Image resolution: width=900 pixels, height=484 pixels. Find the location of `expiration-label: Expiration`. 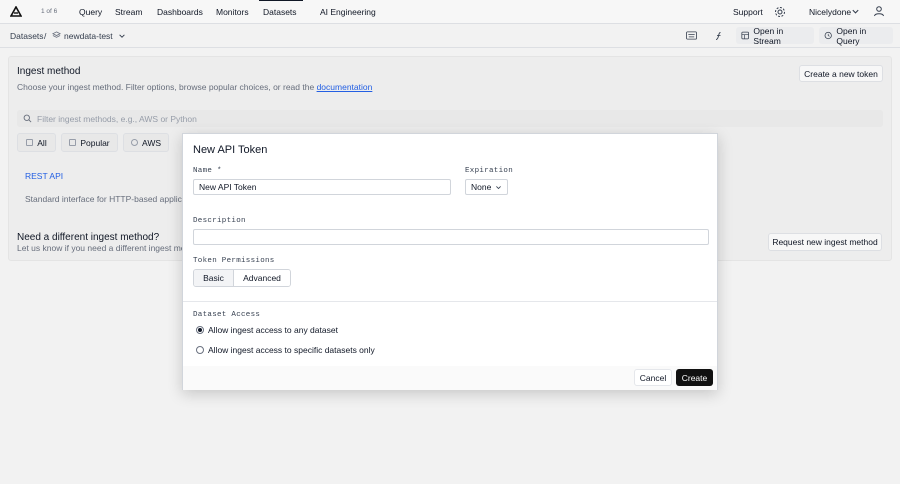

expiration-label: Expiration is located at coordinates (489, 171).